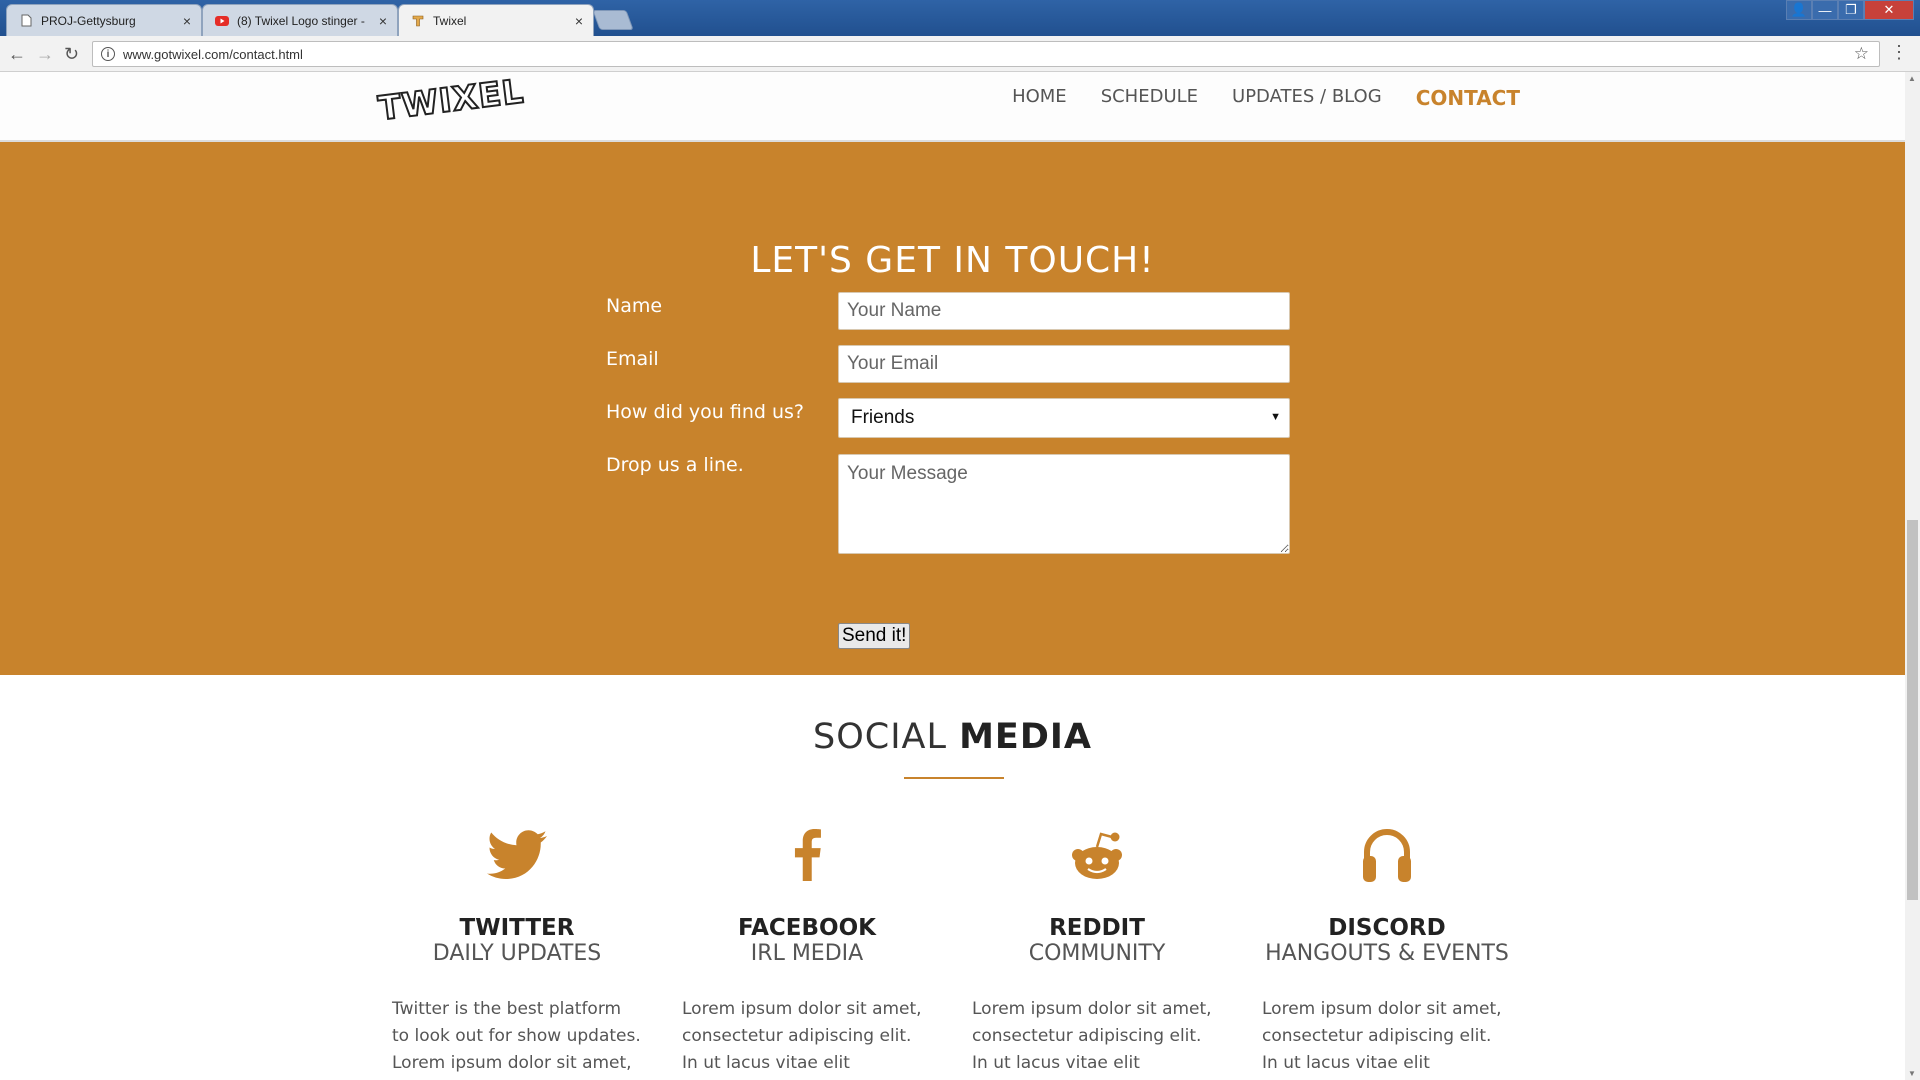 The height and width of the screenshot is (1080, 1920). Describe the element at coordinates (1307, 98) in the screenshot. I see `nav-updates-blog: UPDATES / BLOG` at that location.